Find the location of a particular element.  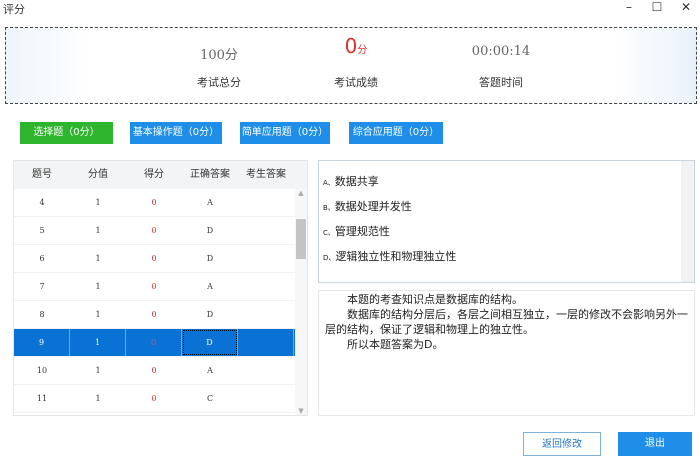

exam-score-label: 考试成绩 is located at coordinates (356, 82).